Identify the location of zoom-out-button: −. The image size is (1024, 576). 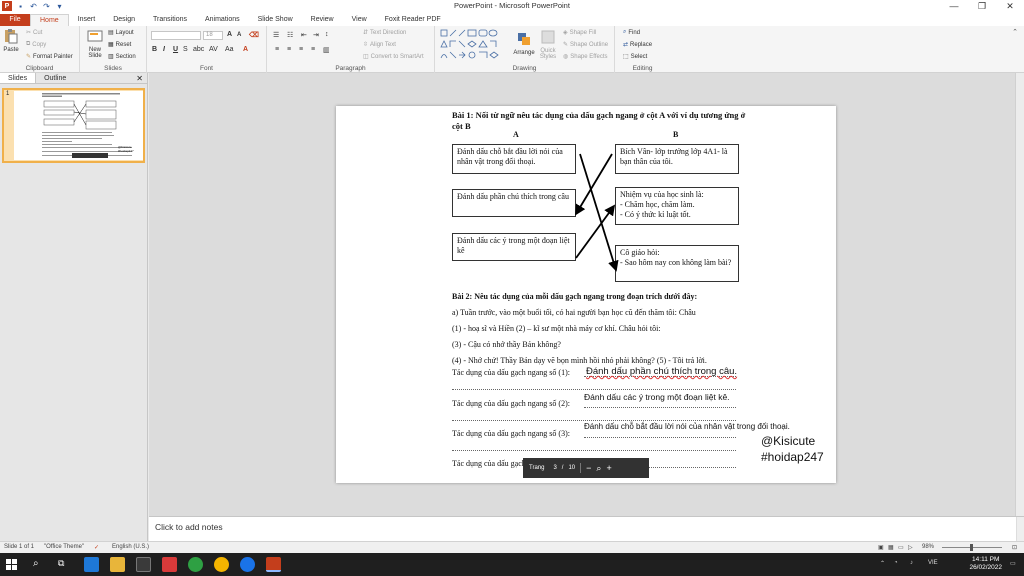
(588, 468).